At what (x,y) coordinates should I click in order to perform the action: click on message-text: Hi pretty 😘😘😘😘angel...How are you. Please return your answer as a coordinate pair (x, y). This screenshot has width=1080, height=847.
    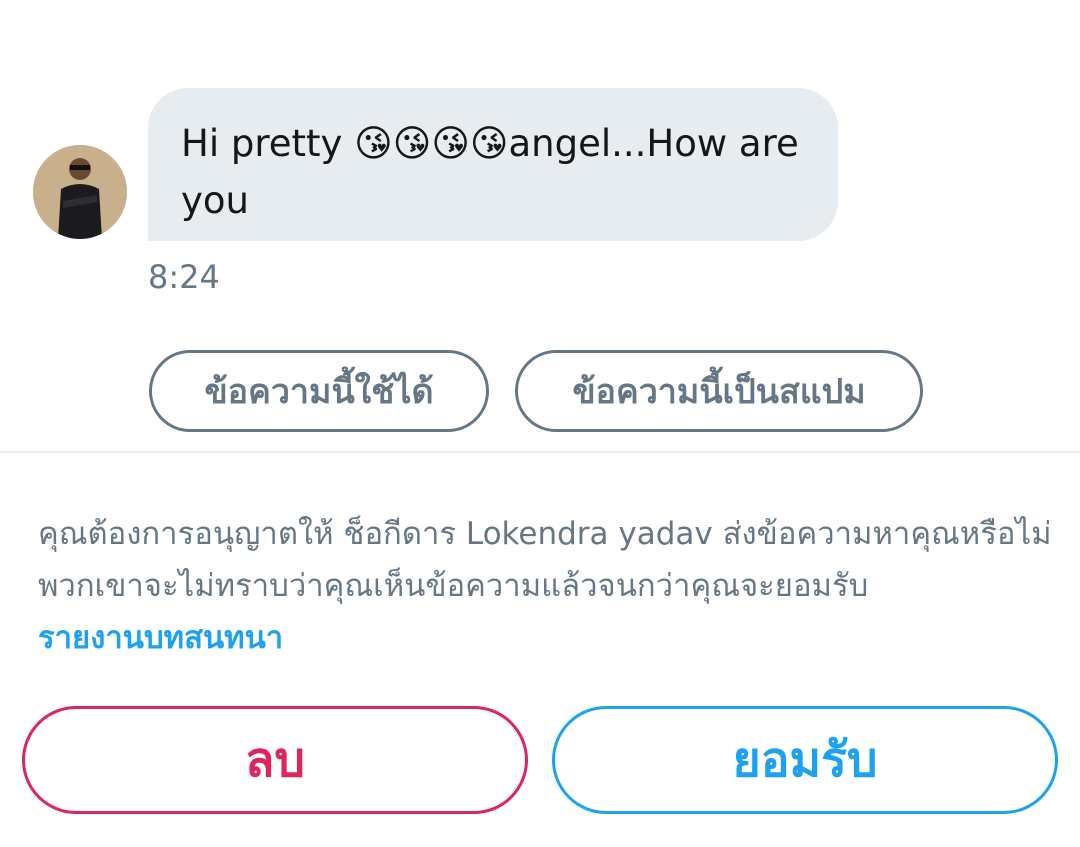
    Looking at the image, I should click on (490, 172).